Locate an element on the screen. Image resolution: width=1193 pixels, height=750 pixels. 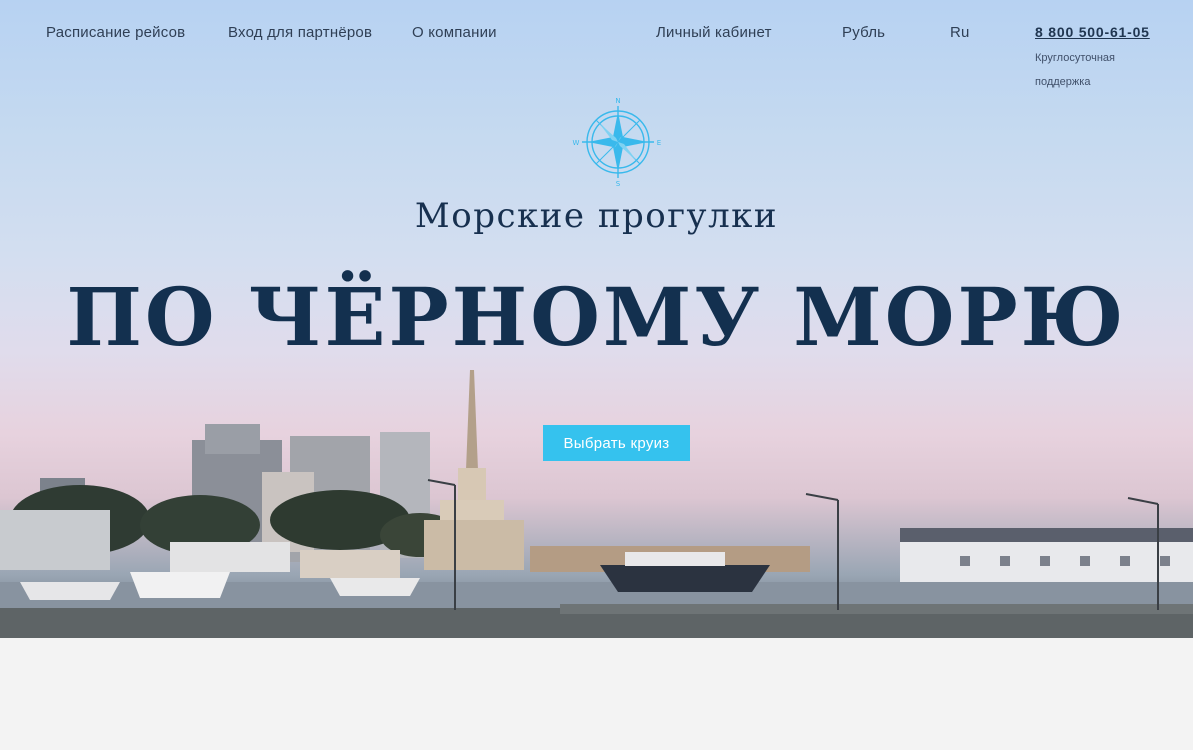
choose-cruise-button: Выбрать круиз is located at coordinates (616, 443).